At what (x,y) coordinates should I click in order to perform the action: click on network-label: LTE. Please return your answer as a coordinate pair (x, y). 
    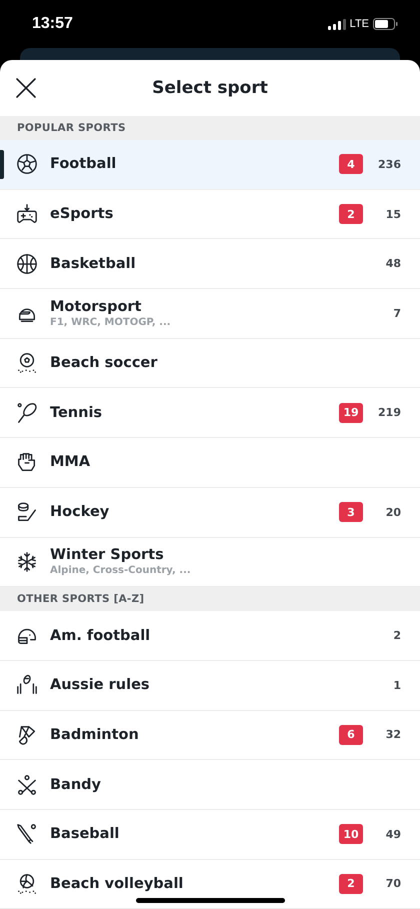
    Looking at the image, I should click on (359, 24).